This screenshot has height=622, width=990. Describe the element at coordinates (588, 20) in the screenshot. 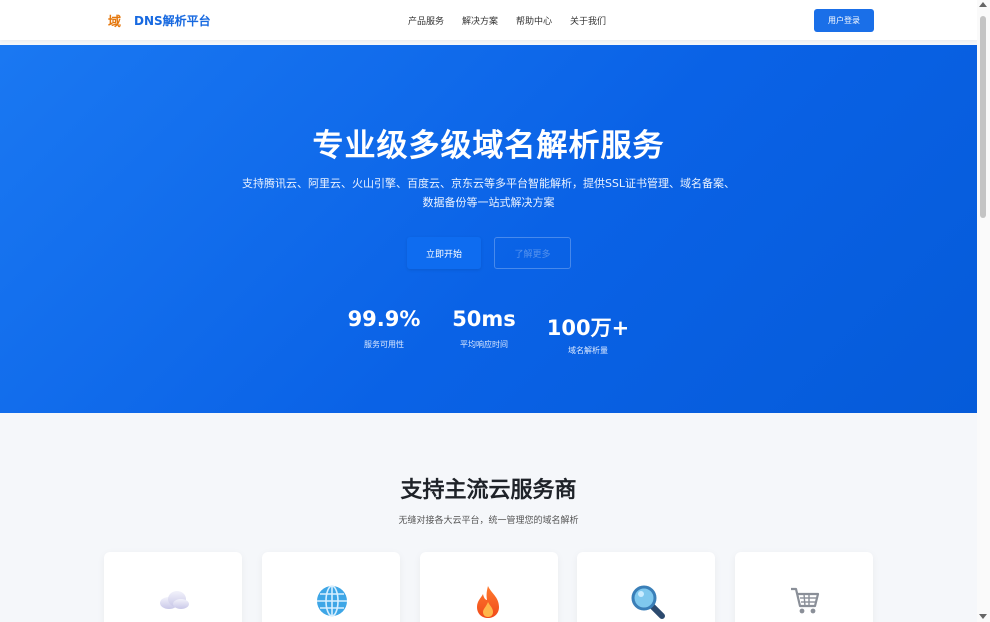

I see `nav-item-about: 关于我们` at that location.